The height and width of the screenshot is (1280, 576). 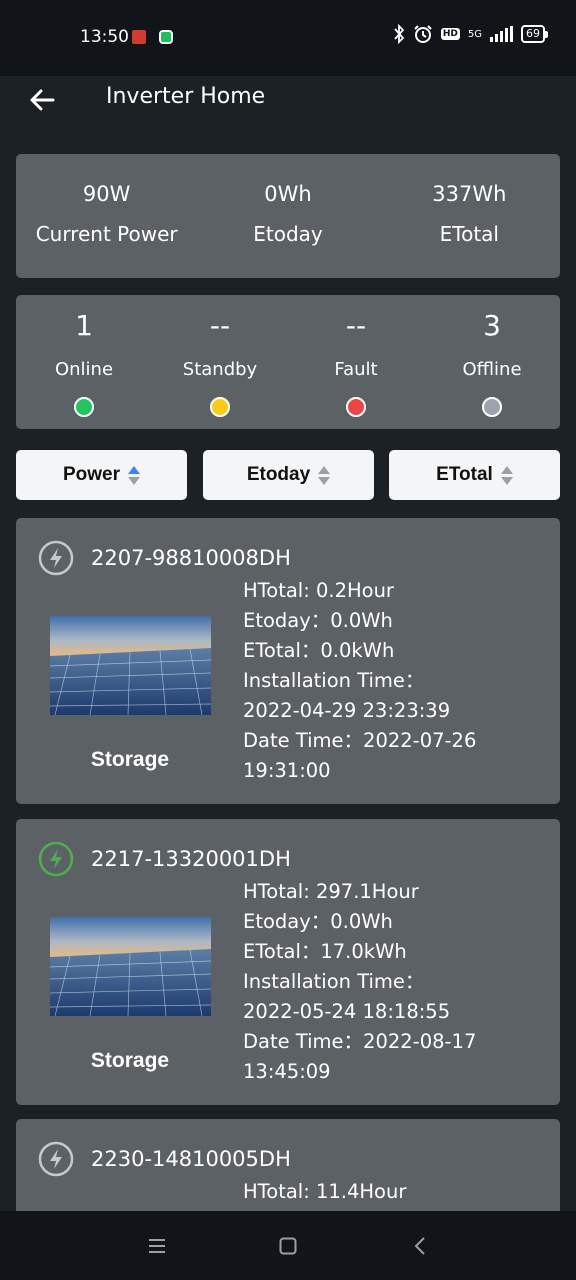 What do you see at coordinates (331, 891) in the screenshot?
I see `htotal: HTotal: 297.1Hour` at bounding box center [331, 891].